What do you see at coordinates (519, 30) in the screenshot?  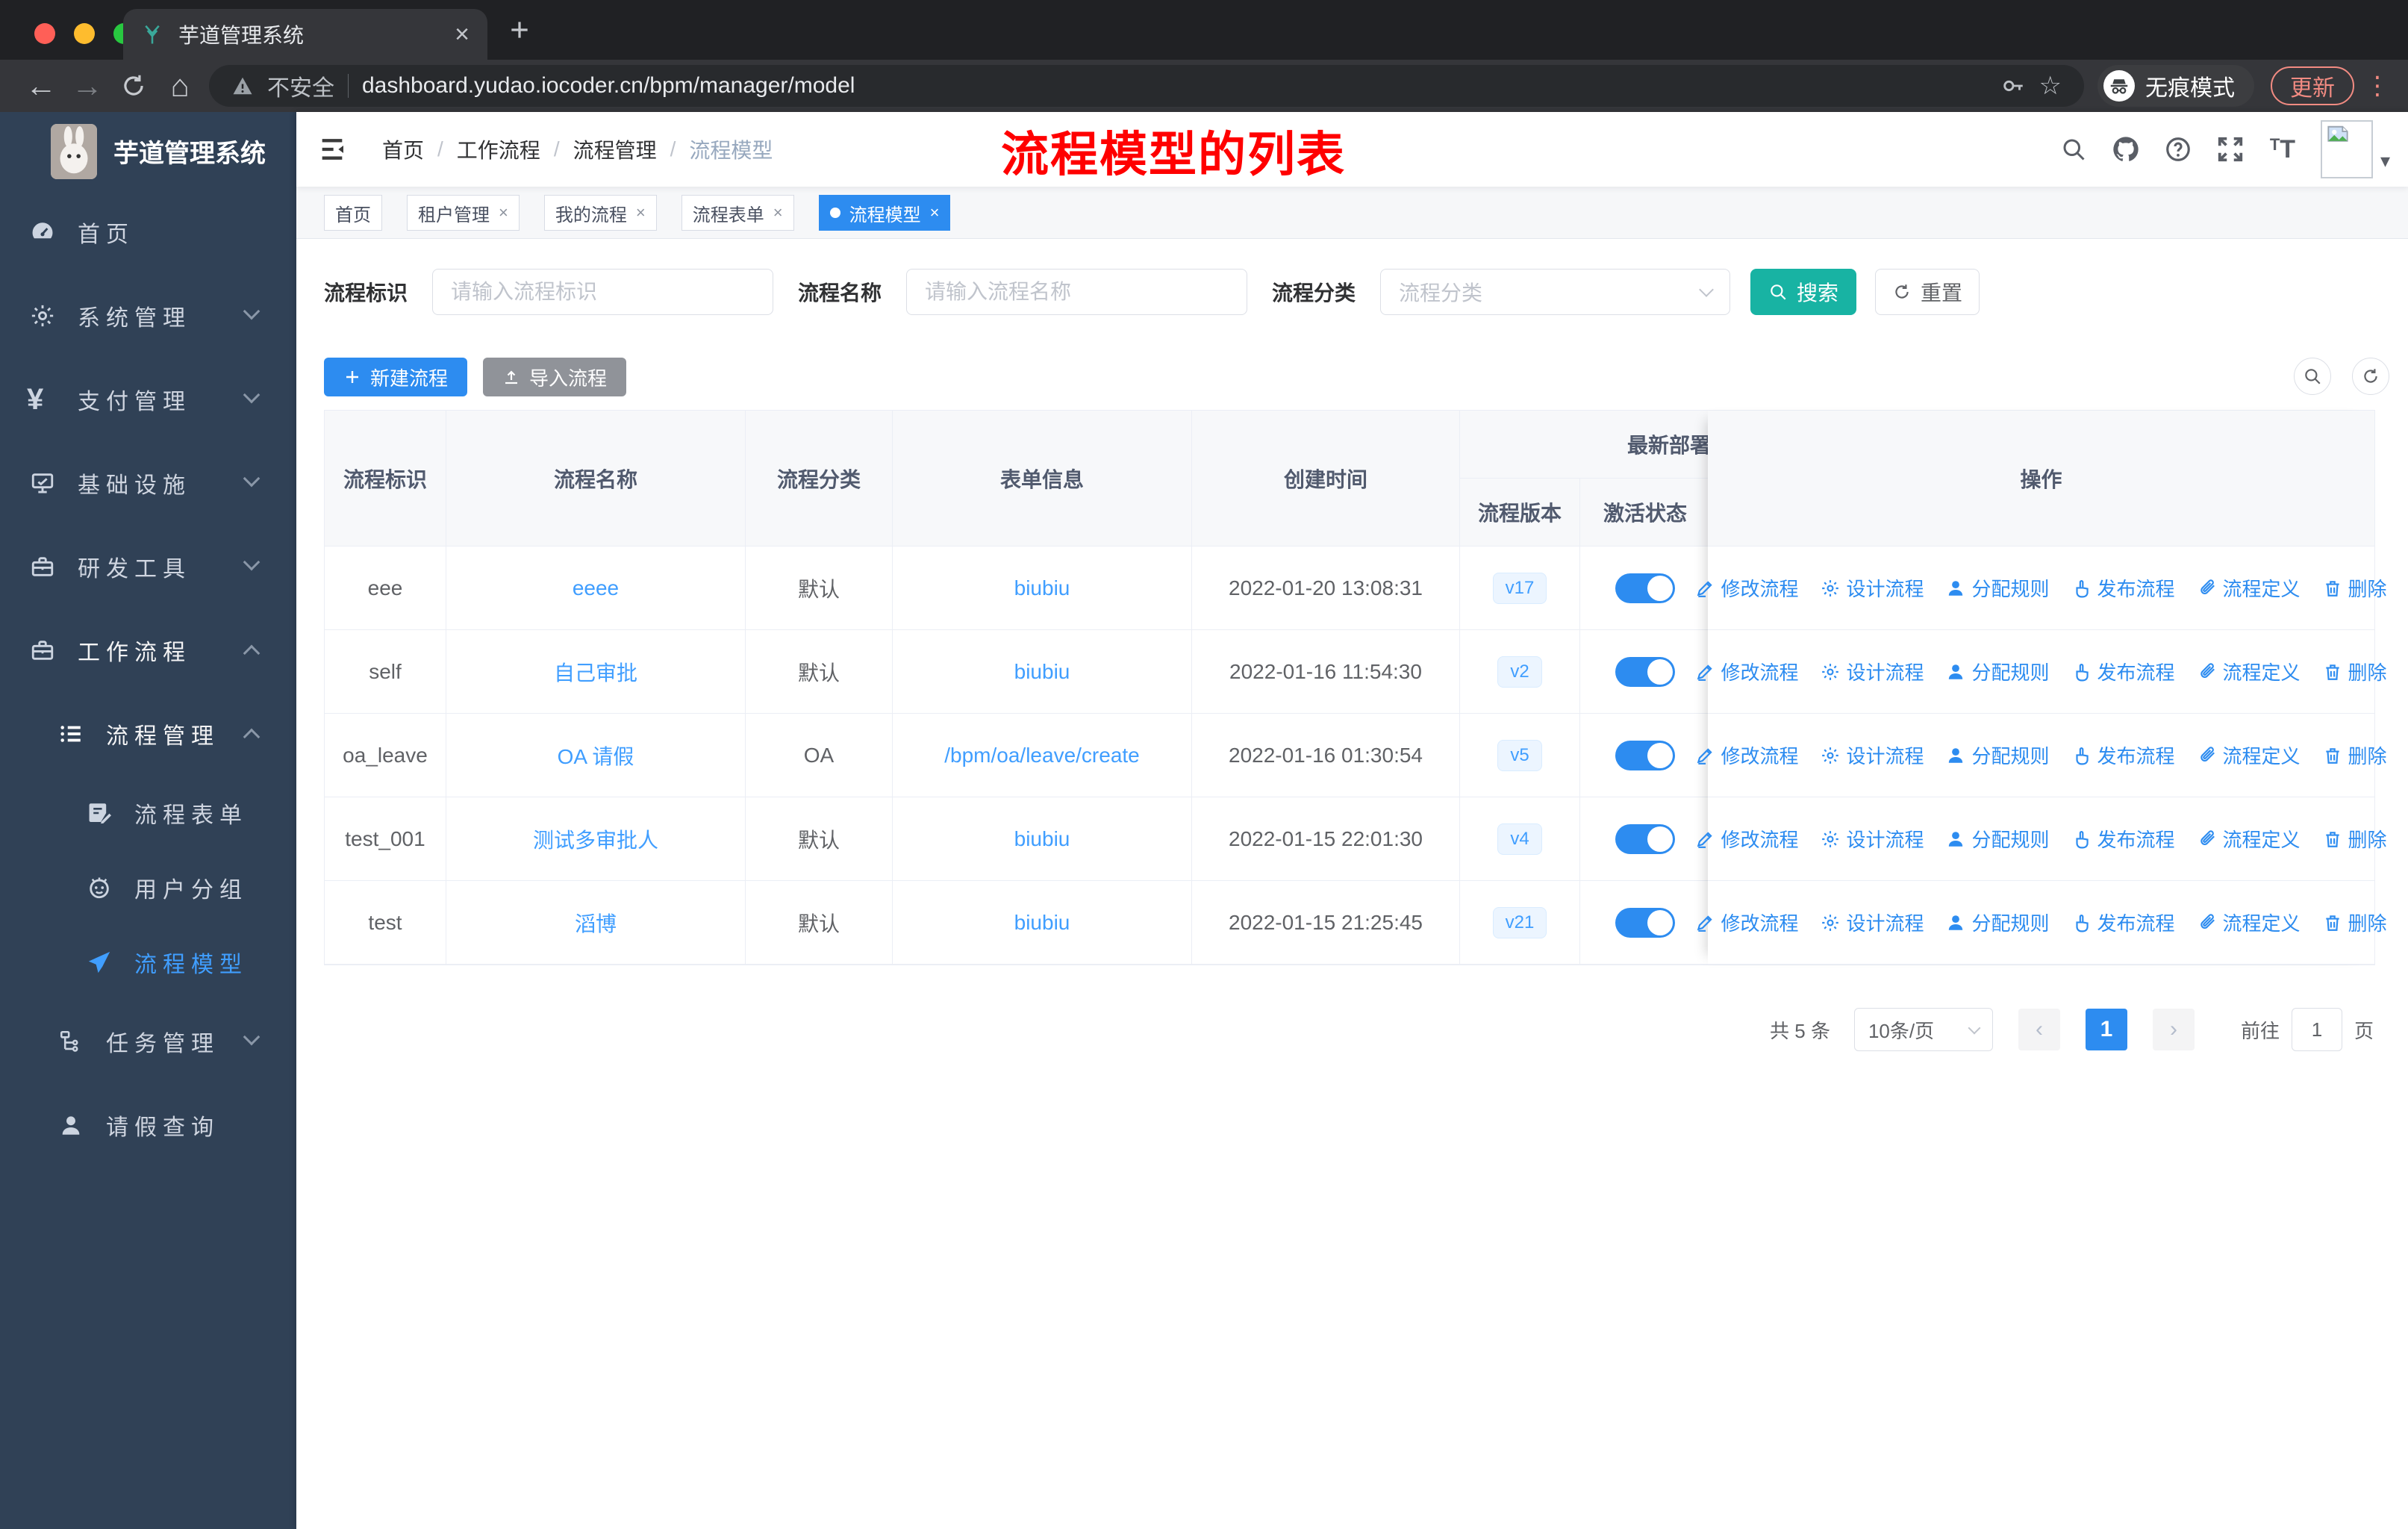 I see `new-tab-button` at bounding box center [519, 30].